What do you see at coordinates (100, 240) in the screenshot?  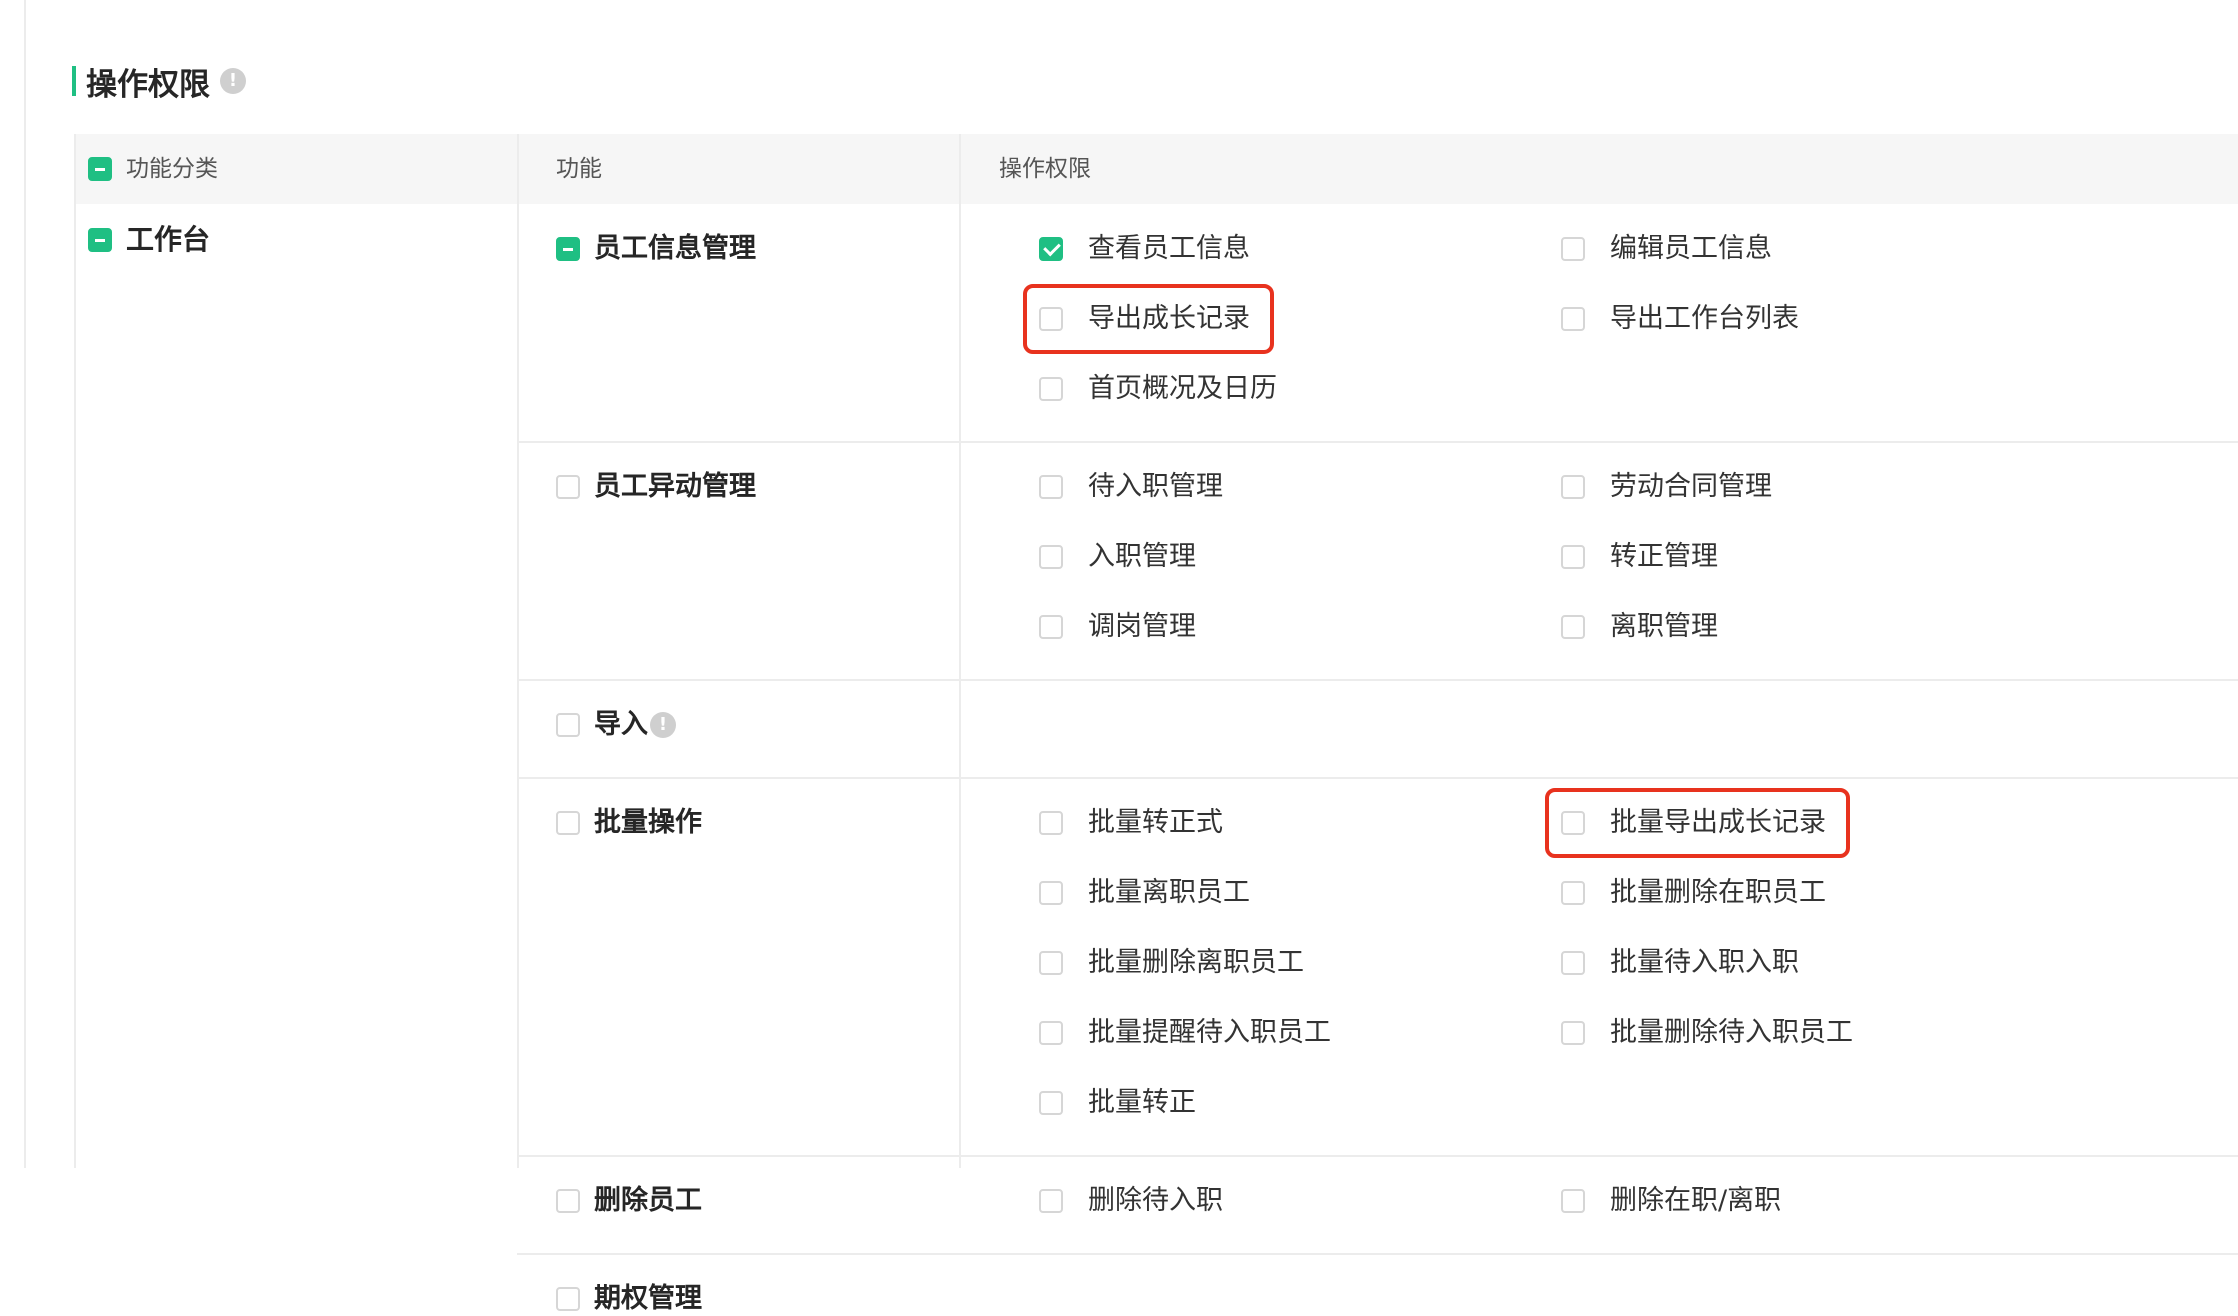 I see `category-checkbox` at bounding box center [100, 240].